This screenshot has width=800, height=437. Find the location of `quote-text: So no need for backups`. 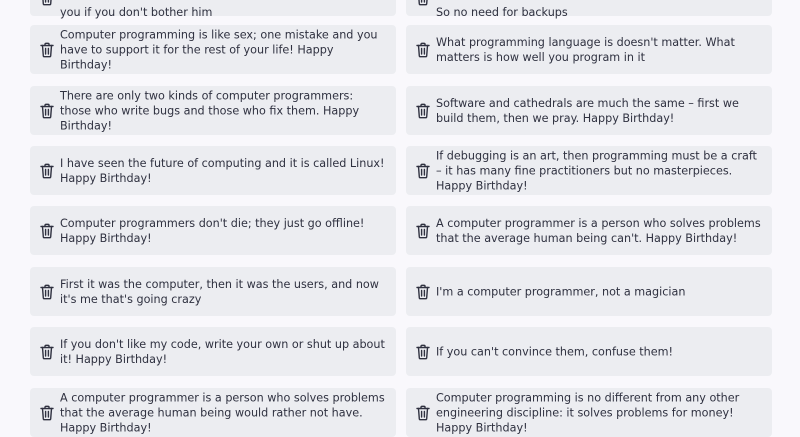

quote-text: So no need for backups is located at coordinates (502, 12).